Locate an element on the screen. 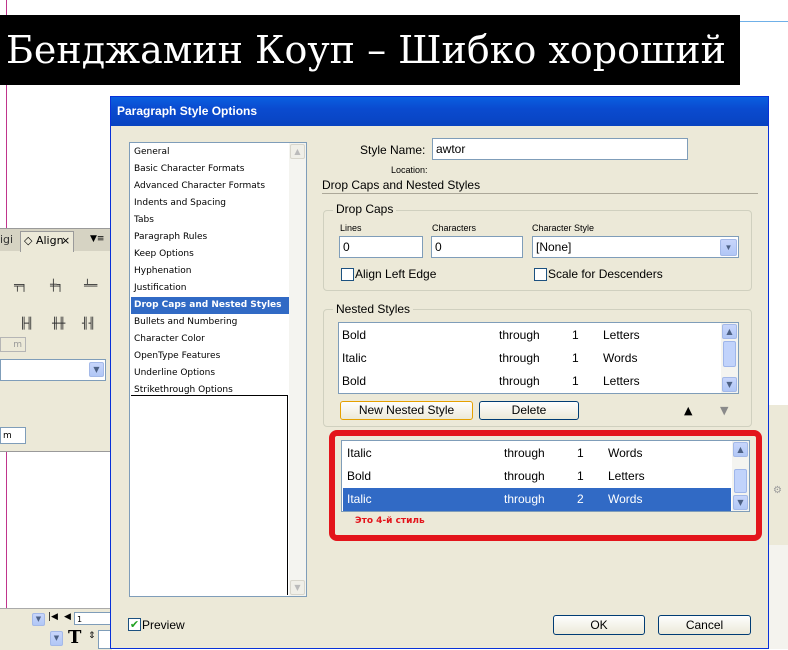  distribute-center-icon: ╫╫ is located at coordinates (58, 323).